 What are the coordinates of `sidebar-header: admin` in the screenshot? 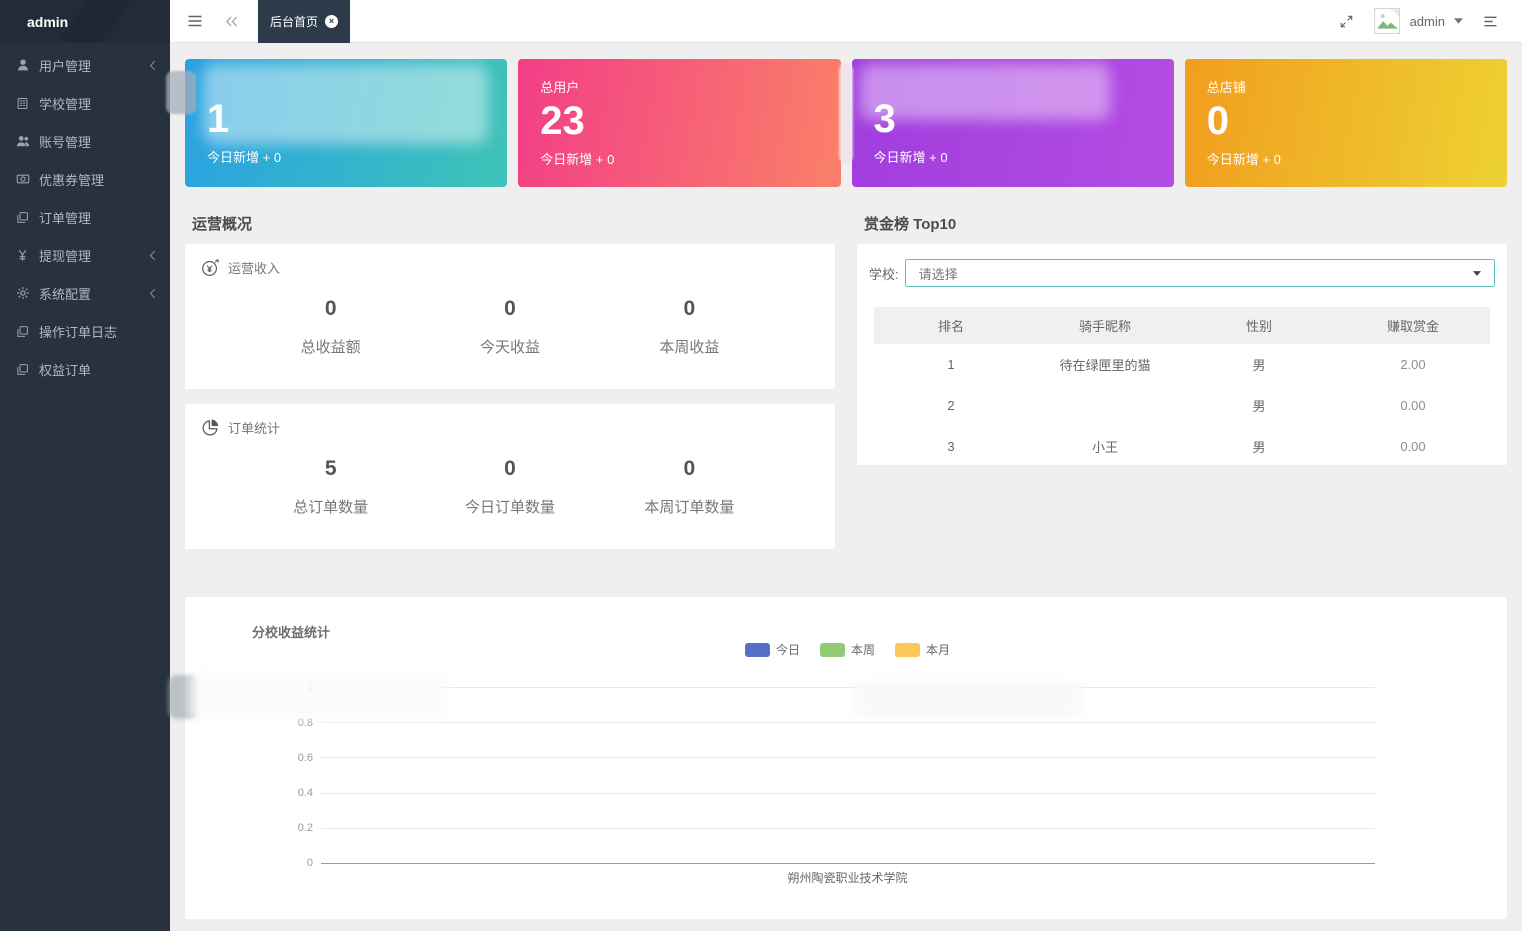 It's located at (85, 21).